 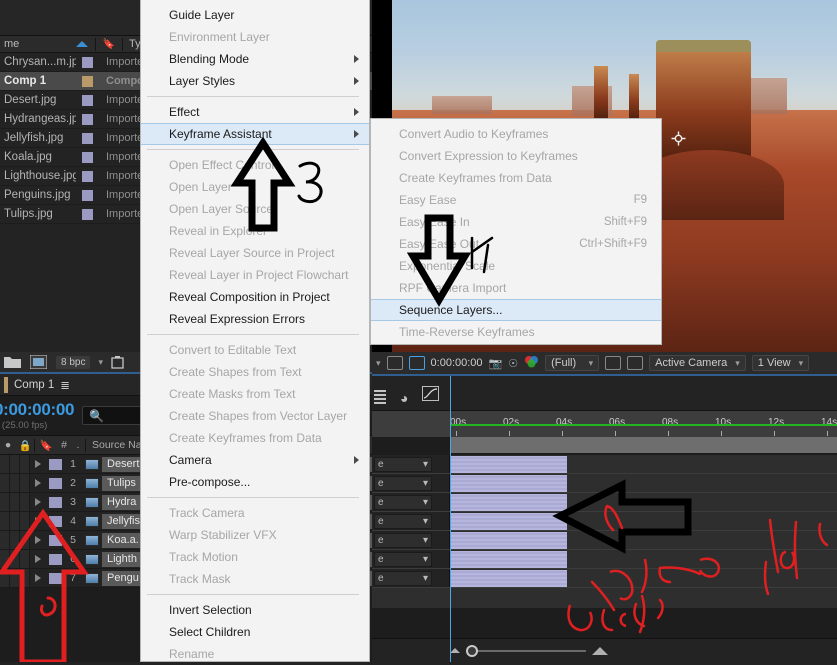 I want to click on viewer-timecode: 0:00:00:00, so click(x=457, y=363).